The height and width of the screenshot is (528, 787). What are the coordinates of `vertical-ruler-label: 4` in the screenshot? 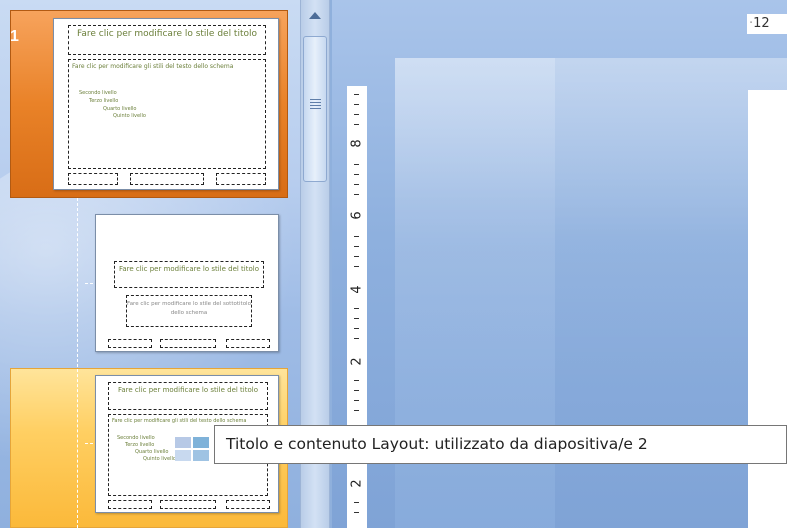 It's located at (357, 289).